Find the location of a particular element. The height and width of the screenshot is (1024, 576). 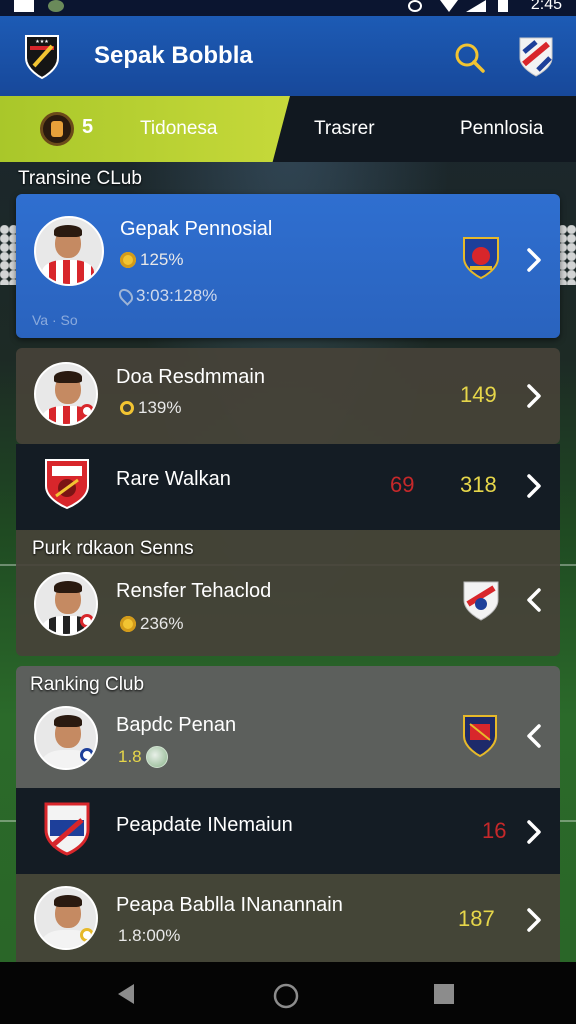

player-stat: 1.8 is located at coordinates (143, 757).